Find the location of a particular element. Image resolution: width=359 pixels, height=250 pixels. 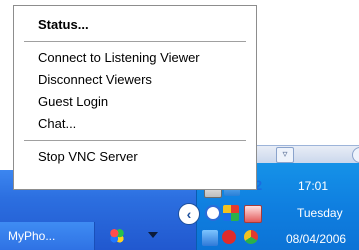

clock-time: 17:01 is located at coordinates (313, 186).